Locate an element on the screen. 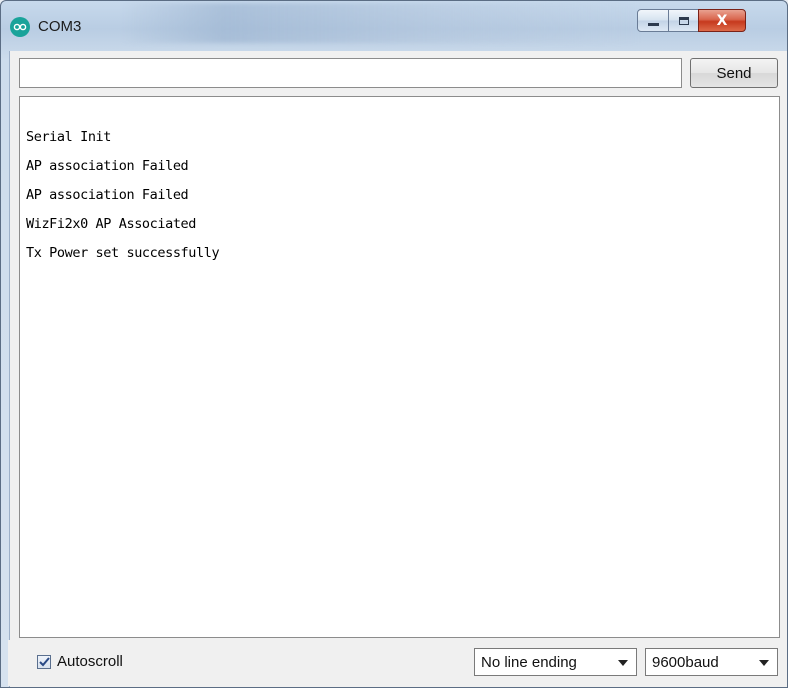 The width and height of the screenshot is (788, 688). send-button-label: Send is located at coordinates (734, 73).